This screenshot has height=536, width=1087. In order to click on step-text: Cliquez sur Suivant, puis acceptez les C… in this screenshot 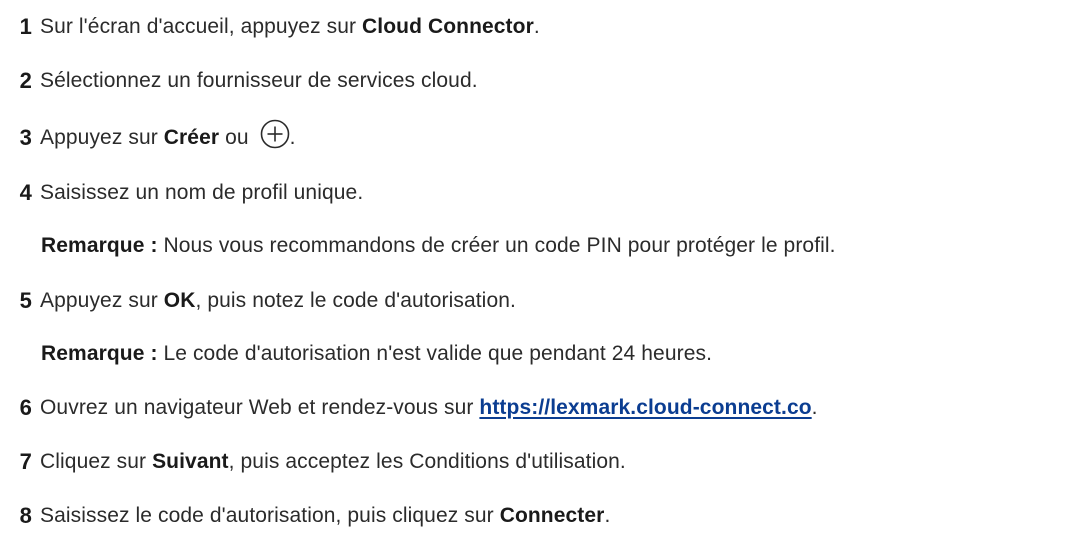, I will do `click(333, 462)`.